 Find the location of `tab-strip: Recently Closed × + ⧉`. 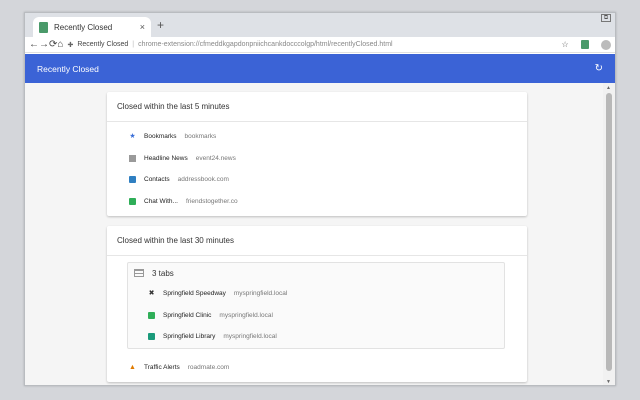

tab-strip: Recently Closed × + ⧉ is located at coordinates (320, 25).